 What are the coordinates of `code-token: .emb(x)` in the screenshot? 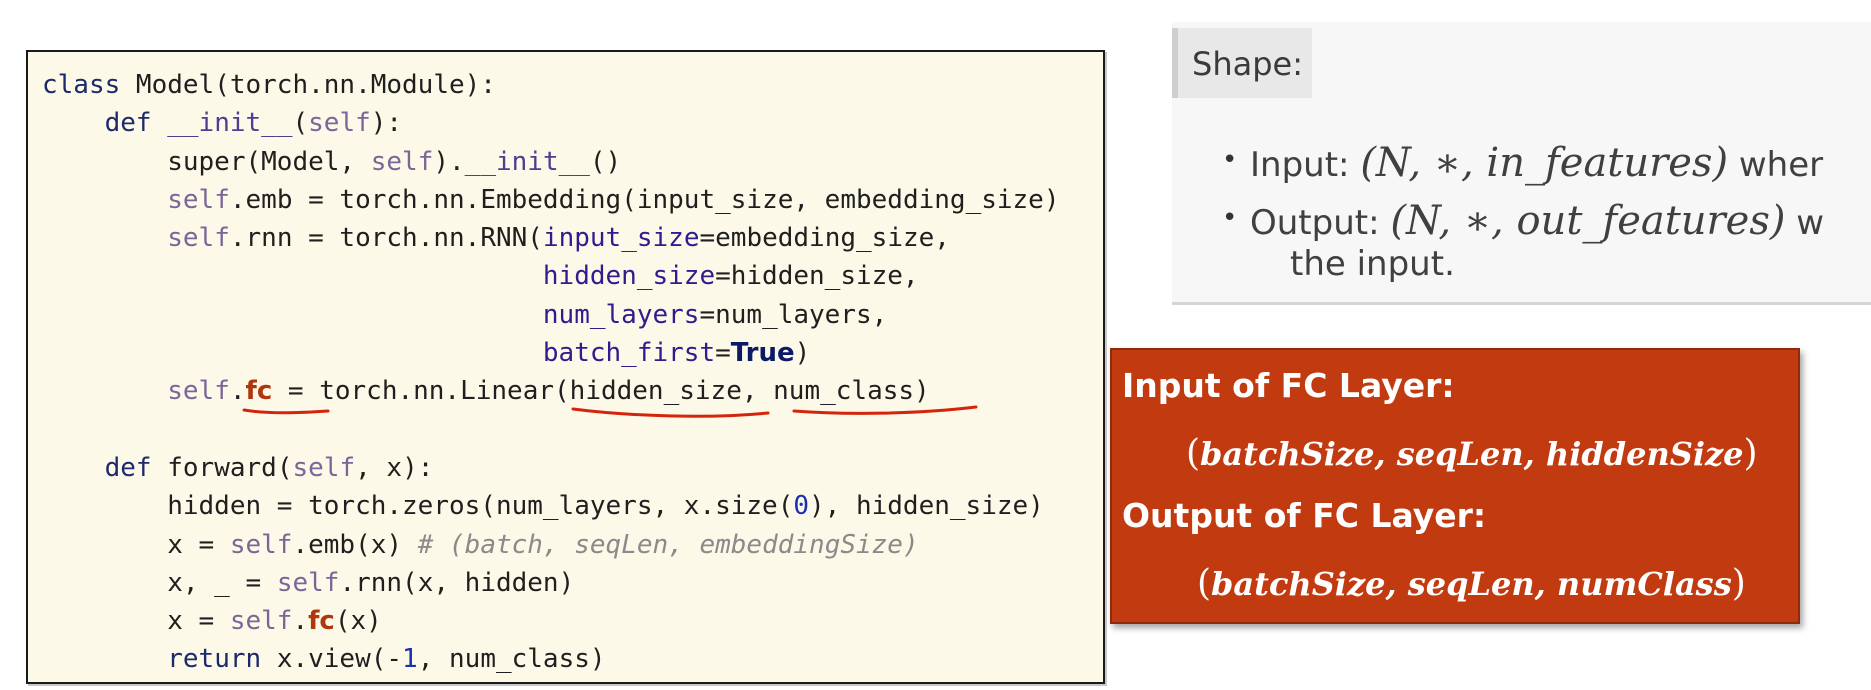 It's located at (355, 544).